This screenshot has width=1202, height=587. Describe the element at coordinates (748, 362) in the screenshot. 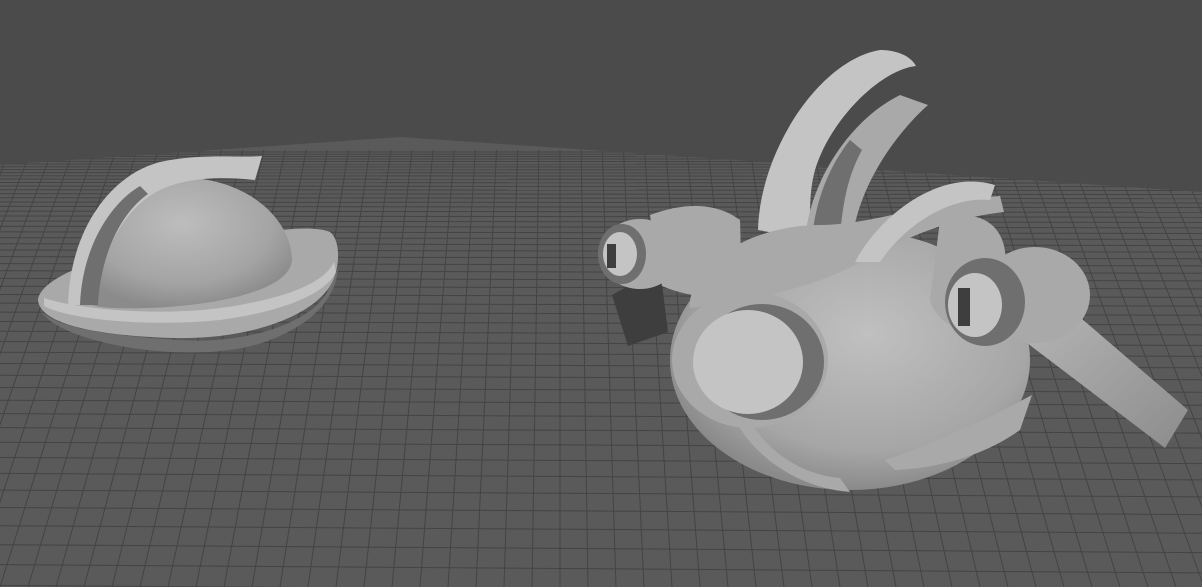

I see `drone-front-hatch` at that location.